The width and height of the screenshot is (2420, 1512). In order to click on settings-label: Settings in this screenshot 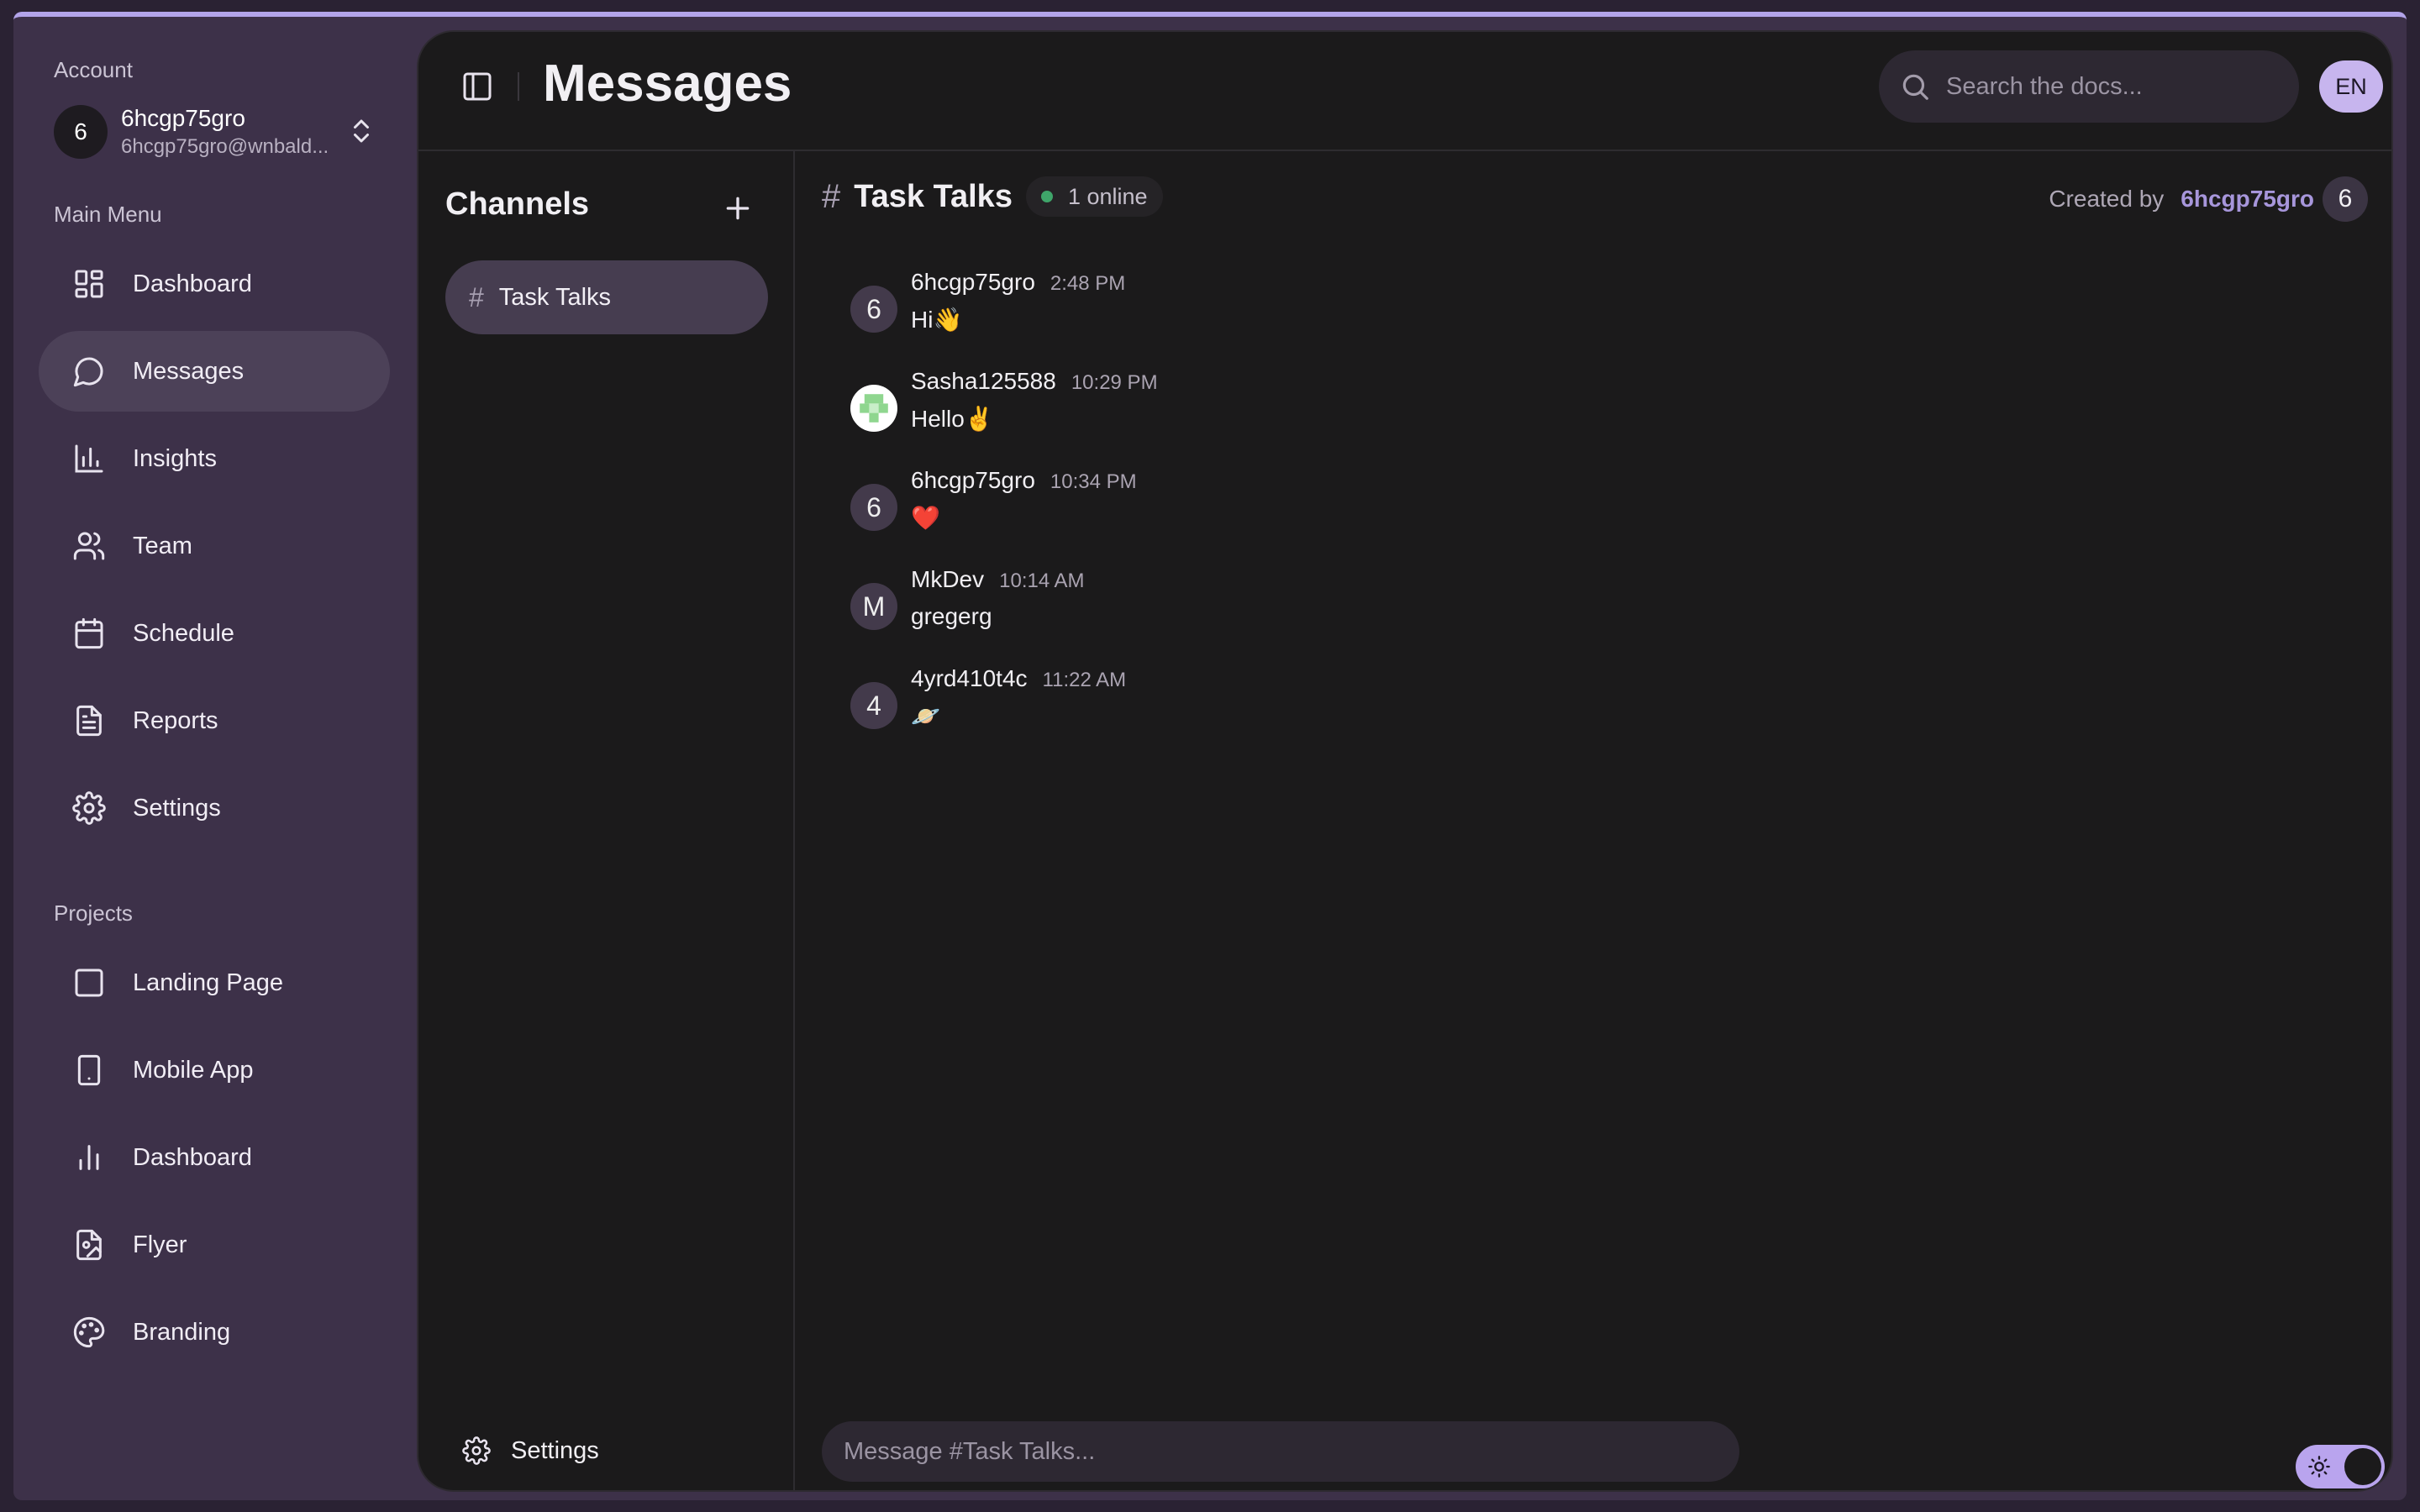, I will do `click(555, 1450)`.